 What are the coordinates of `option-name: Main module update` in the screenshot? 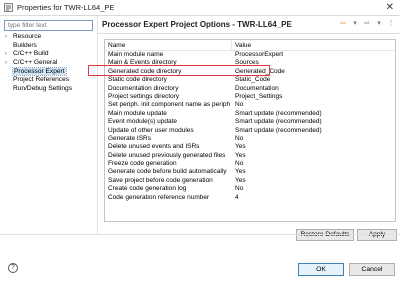 It's located at (137, 113).